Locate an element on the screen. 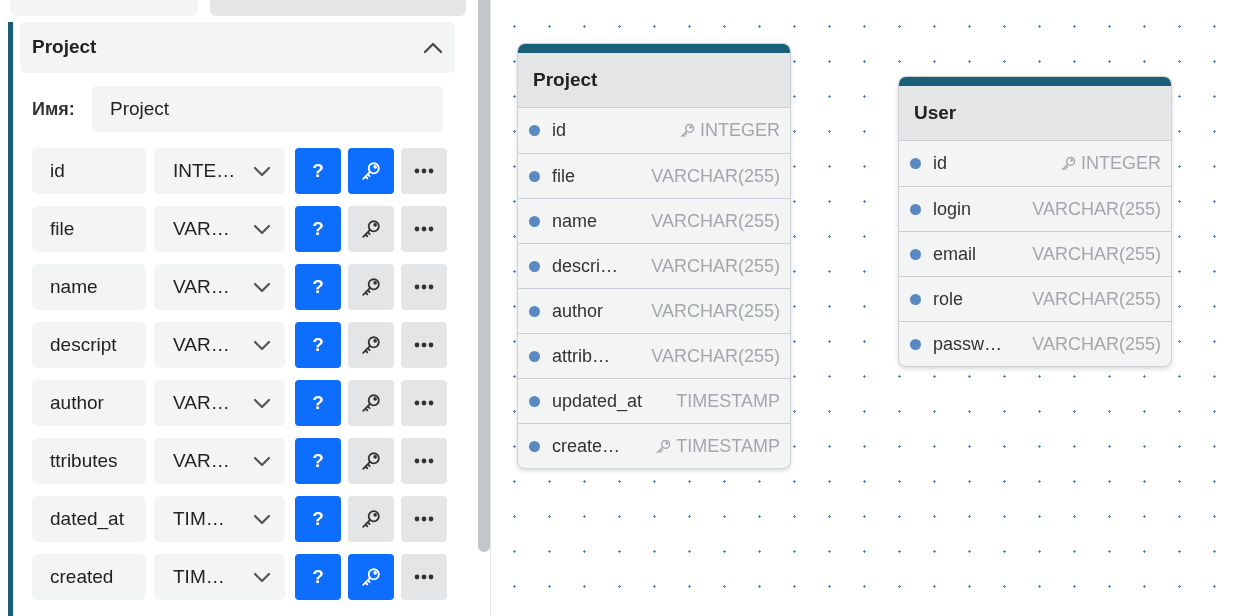 The height and width of the screenshot is (616, 1242). column-name-field: author is located at coordinates (89, 403).